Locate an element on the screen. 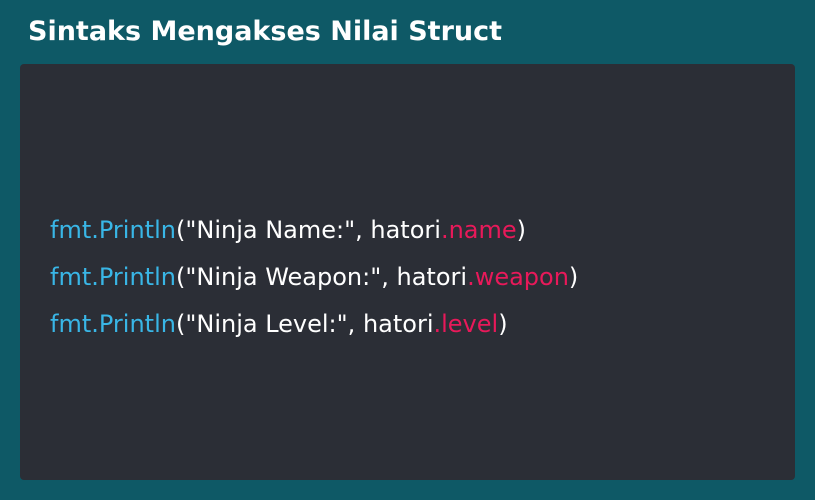 The height and width of the screenshot is (500, 815). struct-field: .level is located at coordinates (466, 324).